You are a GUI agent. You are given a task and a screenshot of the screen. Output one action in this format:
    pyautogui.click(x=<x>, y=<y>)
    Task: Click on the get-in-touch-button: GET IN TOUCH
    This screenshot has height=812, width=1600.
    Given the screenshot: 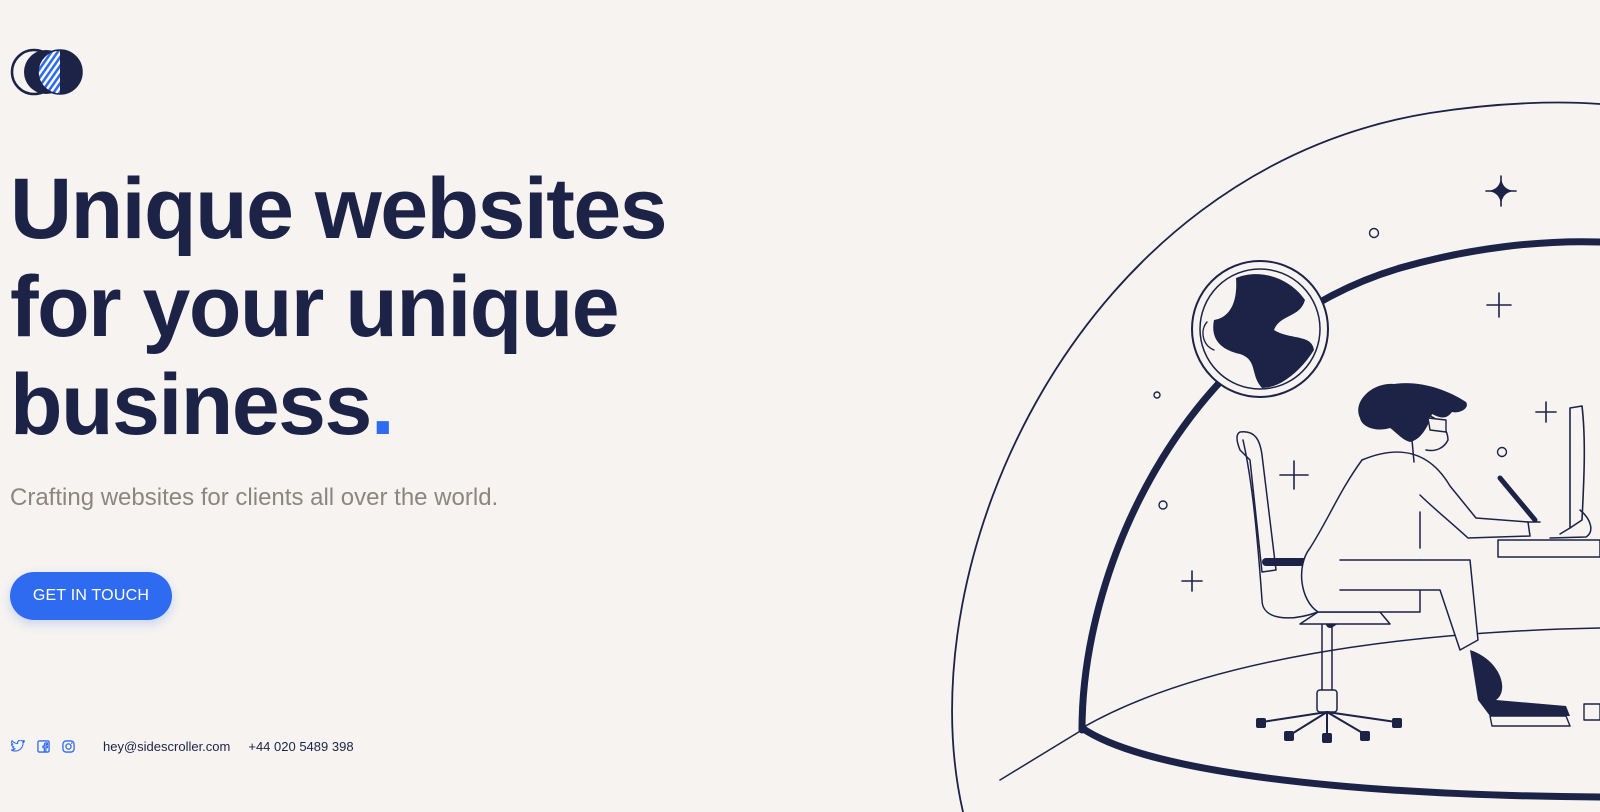 What is the action you would take?
    pyautogui.click(x=91, y=596)
    